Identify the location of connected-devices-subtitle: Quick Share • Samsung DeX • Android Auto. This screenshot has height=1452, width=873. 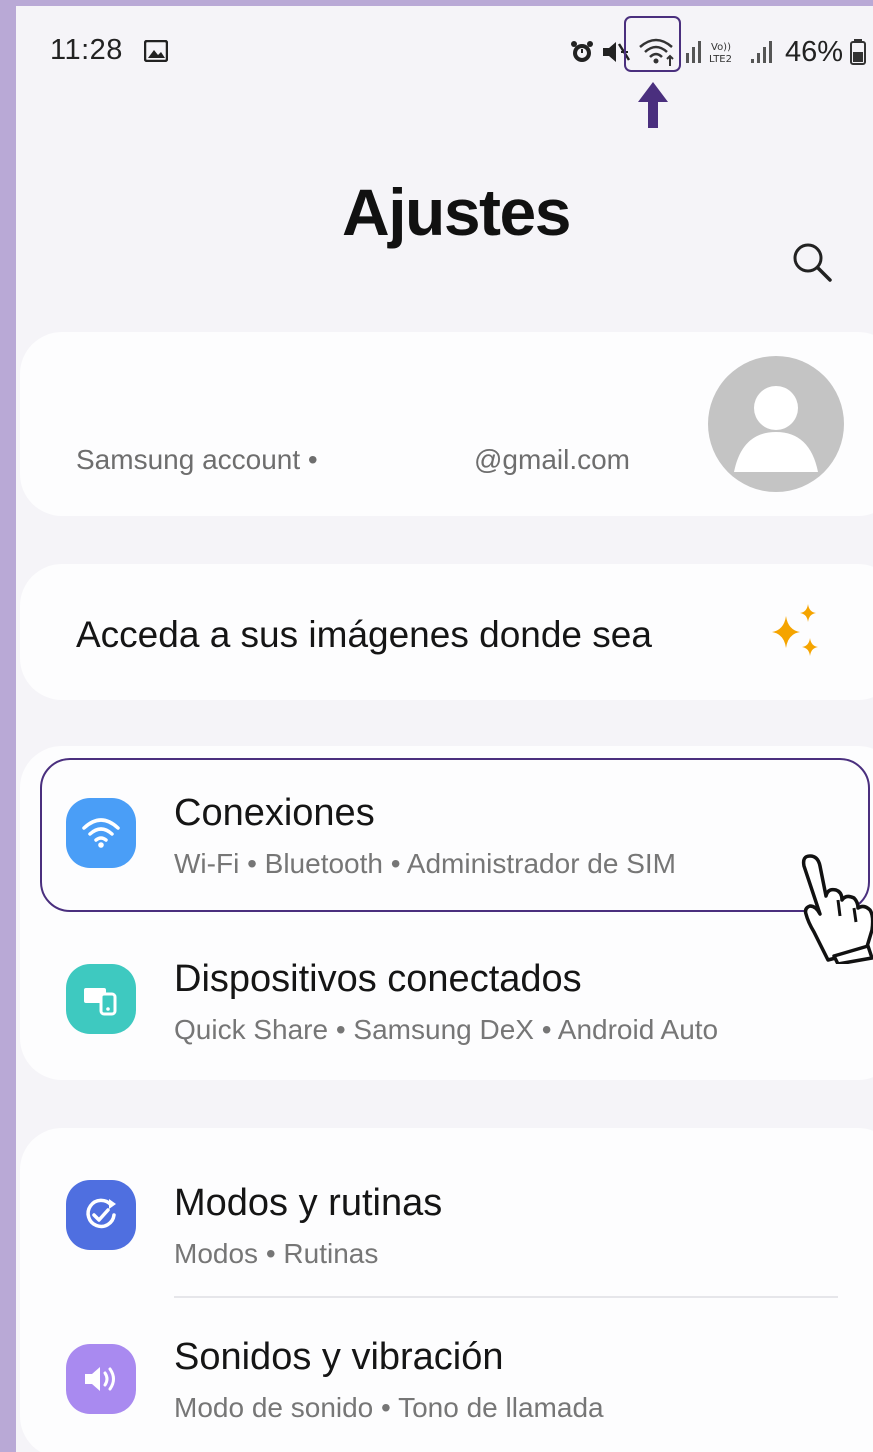
(446, 1029).